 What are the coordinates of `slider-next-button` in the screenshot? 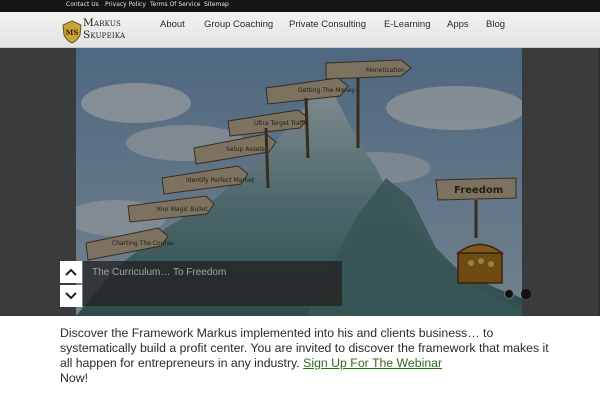 It's located at (71, 296).